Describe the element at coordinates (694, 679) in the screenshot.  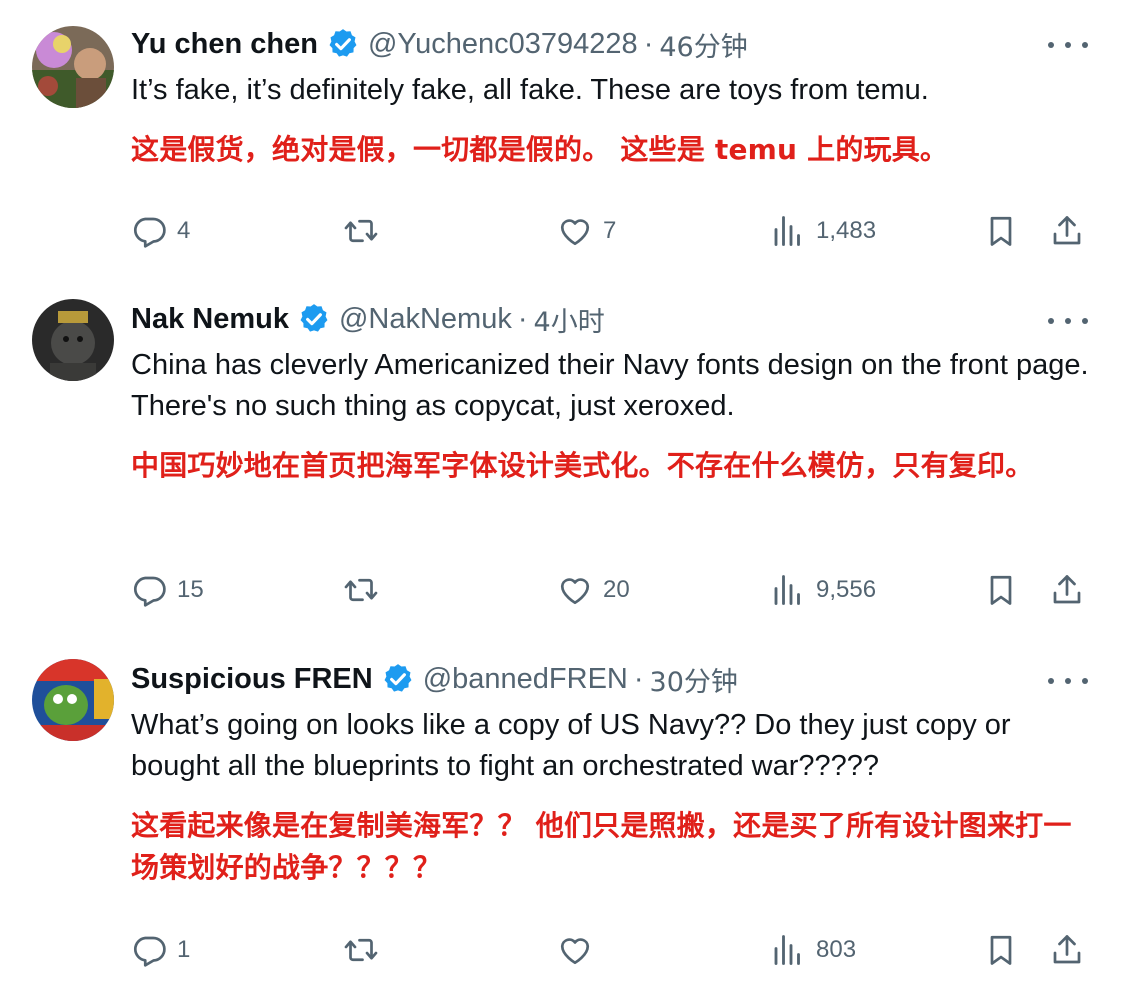
I see `post-time: 30分钟` at that location.